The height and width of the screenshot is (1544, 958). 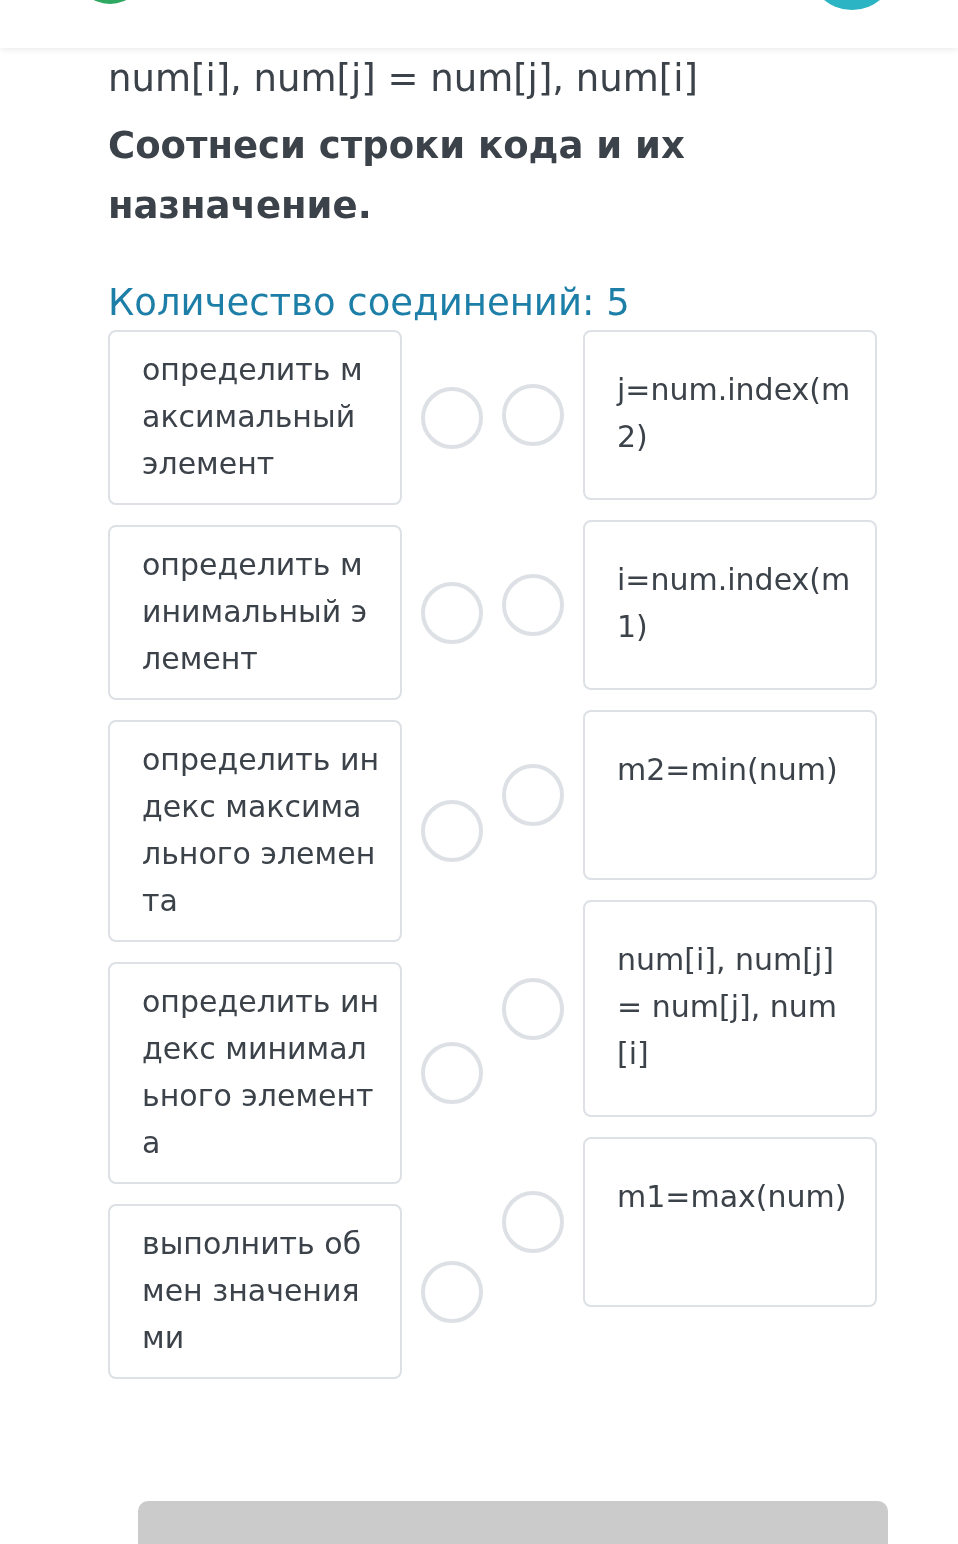 I want to click on connections-count: Количество соединений: 5, so click(x=369, y=303).